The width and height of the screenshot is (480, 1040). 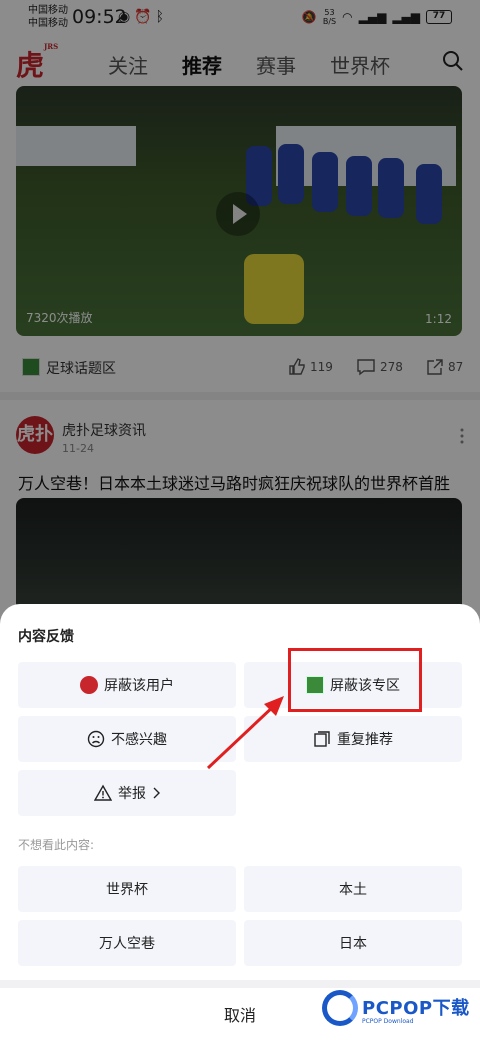 What do you see at coordinates (340, 1008) in the screenshot?
I see `pcpop-logo-icon` at bounding box center [340, 1008].